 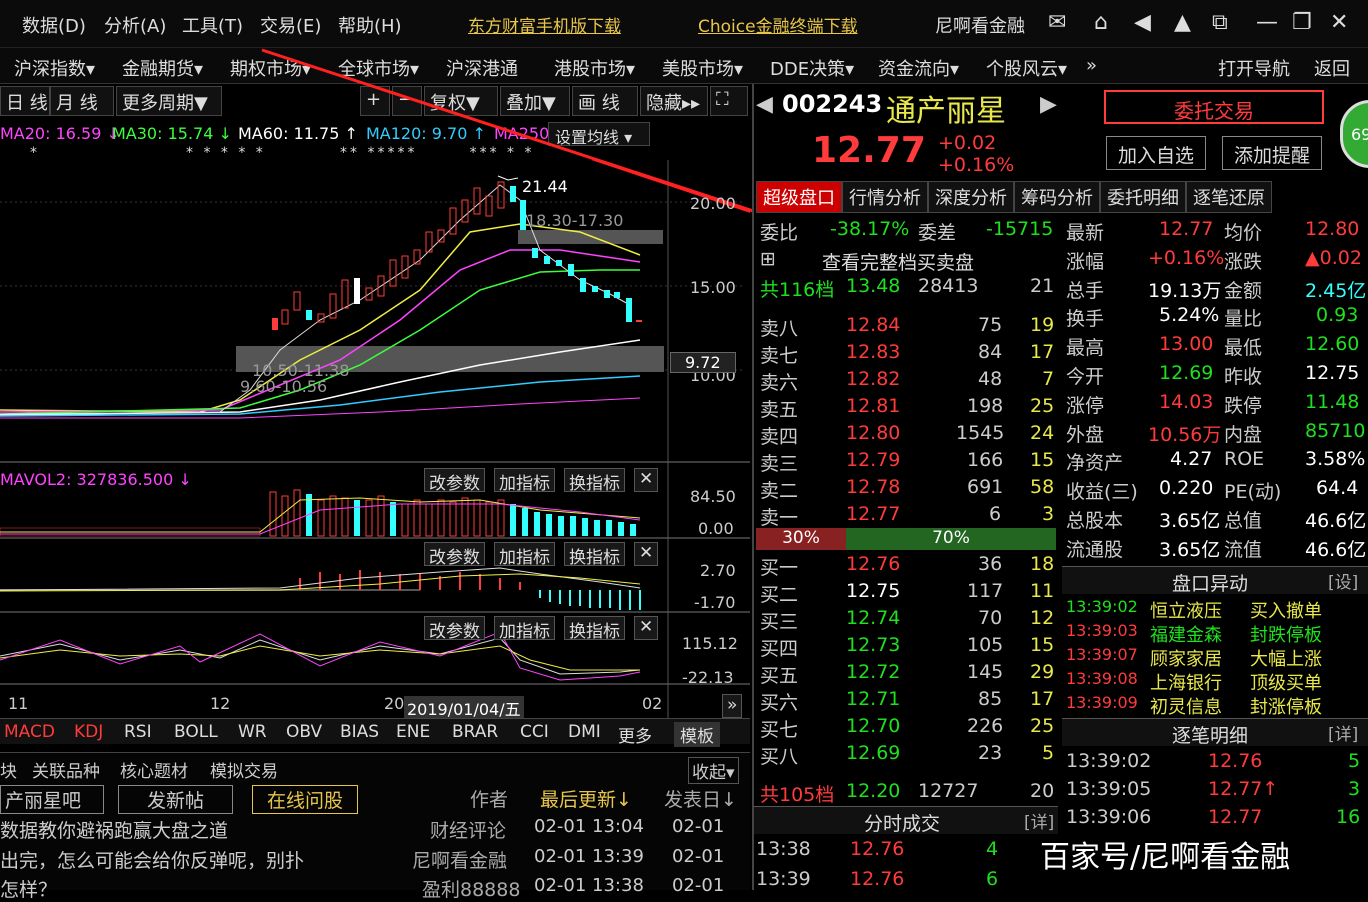 I want to click on stat-value: 12.60, so click(x=1332, y=344).